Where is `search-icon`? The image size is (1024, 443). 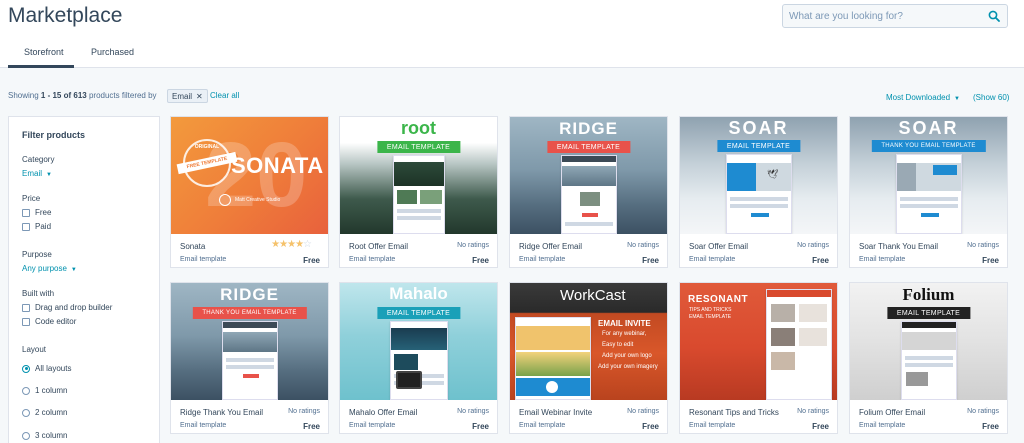
search-icon is located at coordinates (994, 16).